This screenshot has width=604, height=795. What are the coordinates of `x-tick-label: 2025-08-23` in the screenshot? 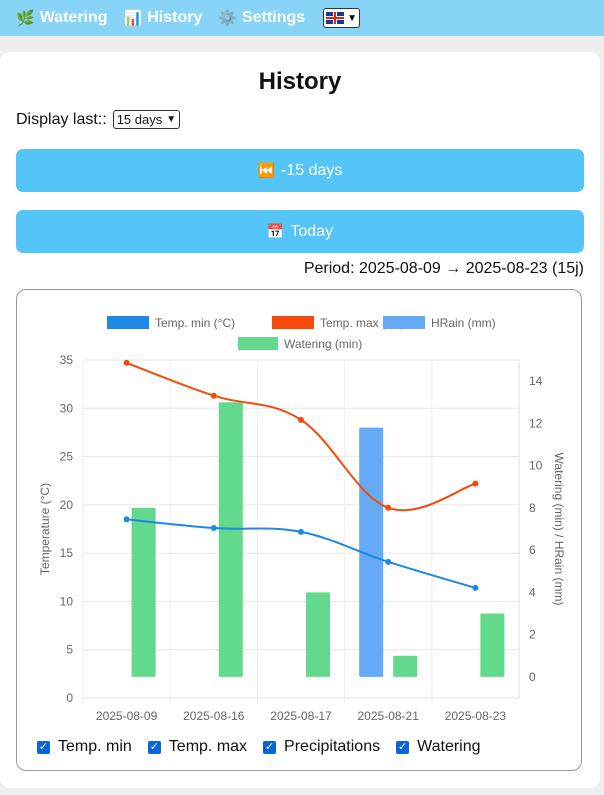 It's located at (476, 716).